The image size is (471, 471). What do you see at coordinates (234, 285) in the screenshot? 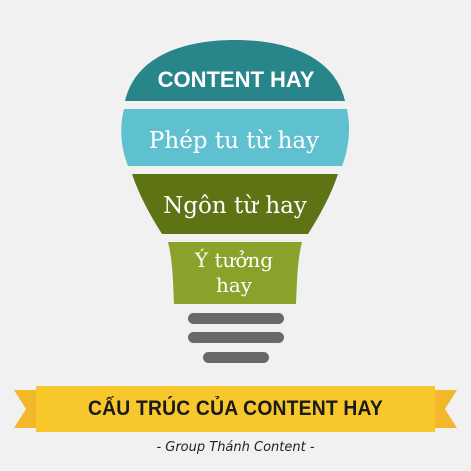
I see `layer-y-tuong-hay-label-line2: hay` at bounding box center [234, 285].